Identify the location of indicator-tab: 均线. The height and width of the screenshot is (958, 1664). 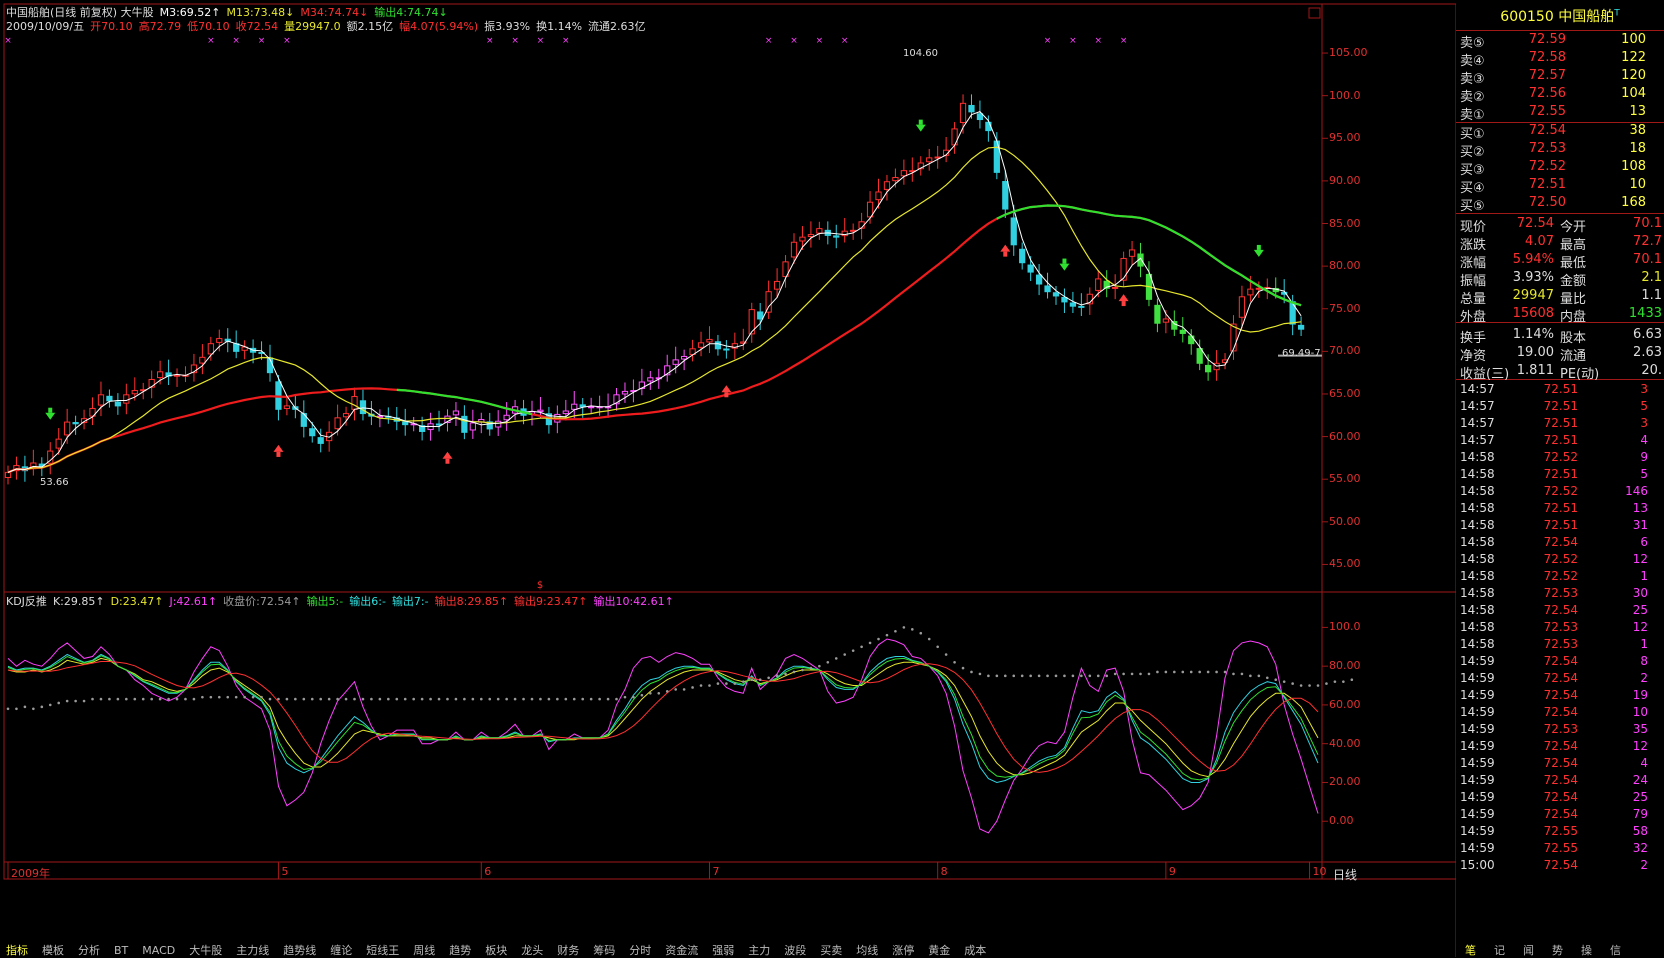
(867, 950).